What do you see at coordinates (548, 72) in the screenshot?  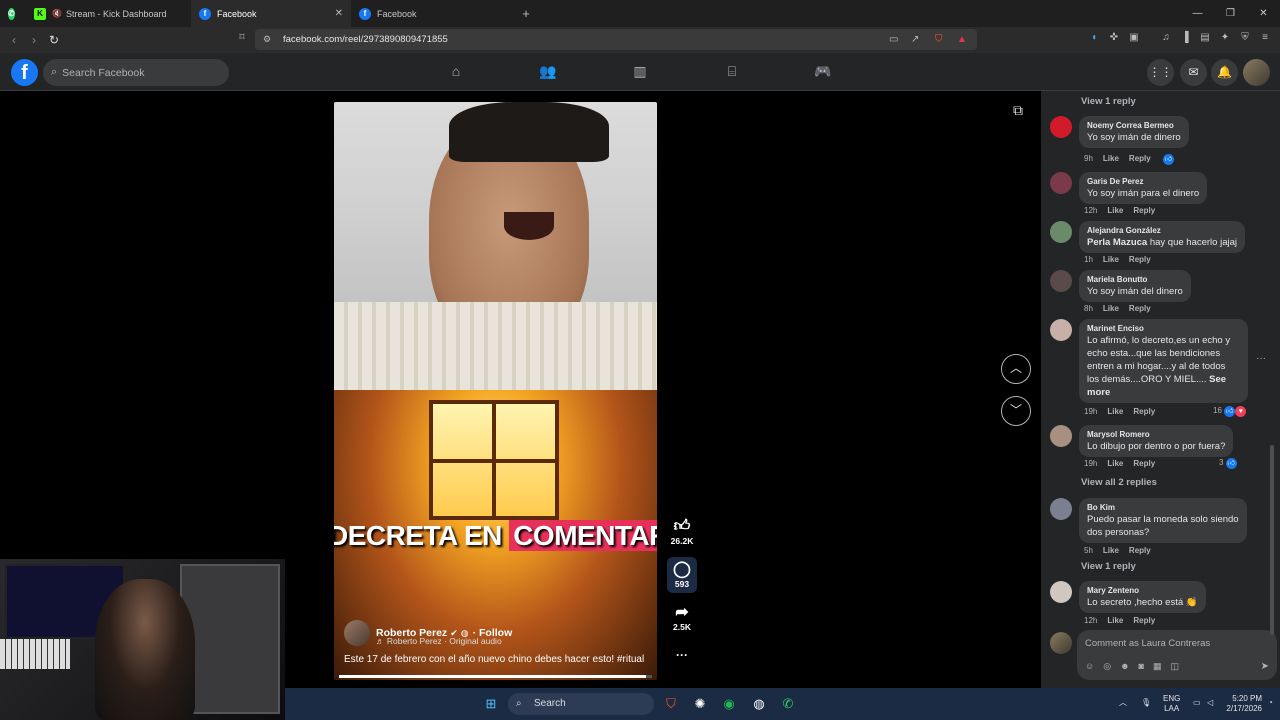 I see `friends-icon: 👥` at bounding box center [548, 72].